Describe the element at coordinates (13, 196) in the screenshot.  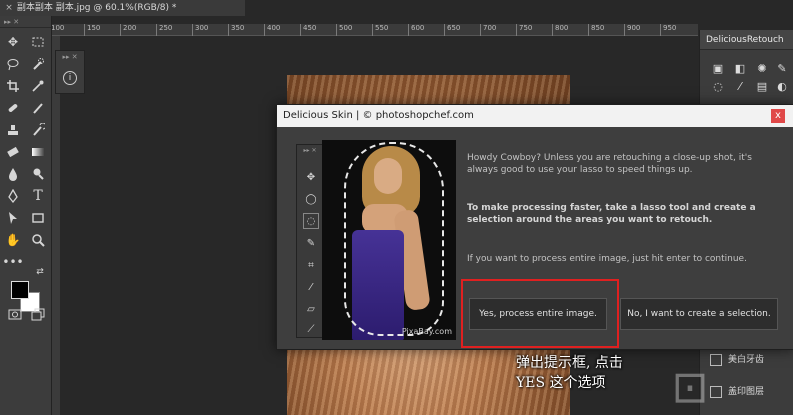
I see `pen-tool-icon` at that location.